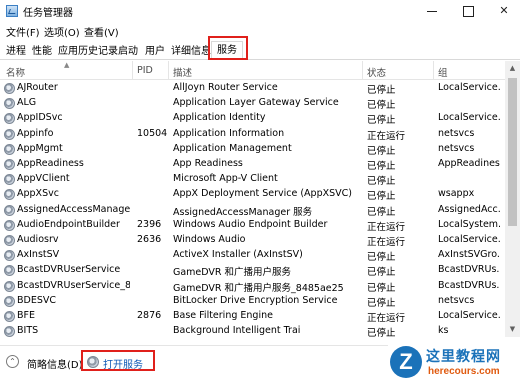 This screenshot has height=381, width=520. What do you see at coordinates (149, 224) in the screenshot?
I see `service-pid: 2396` at bounding box center [149, 224].